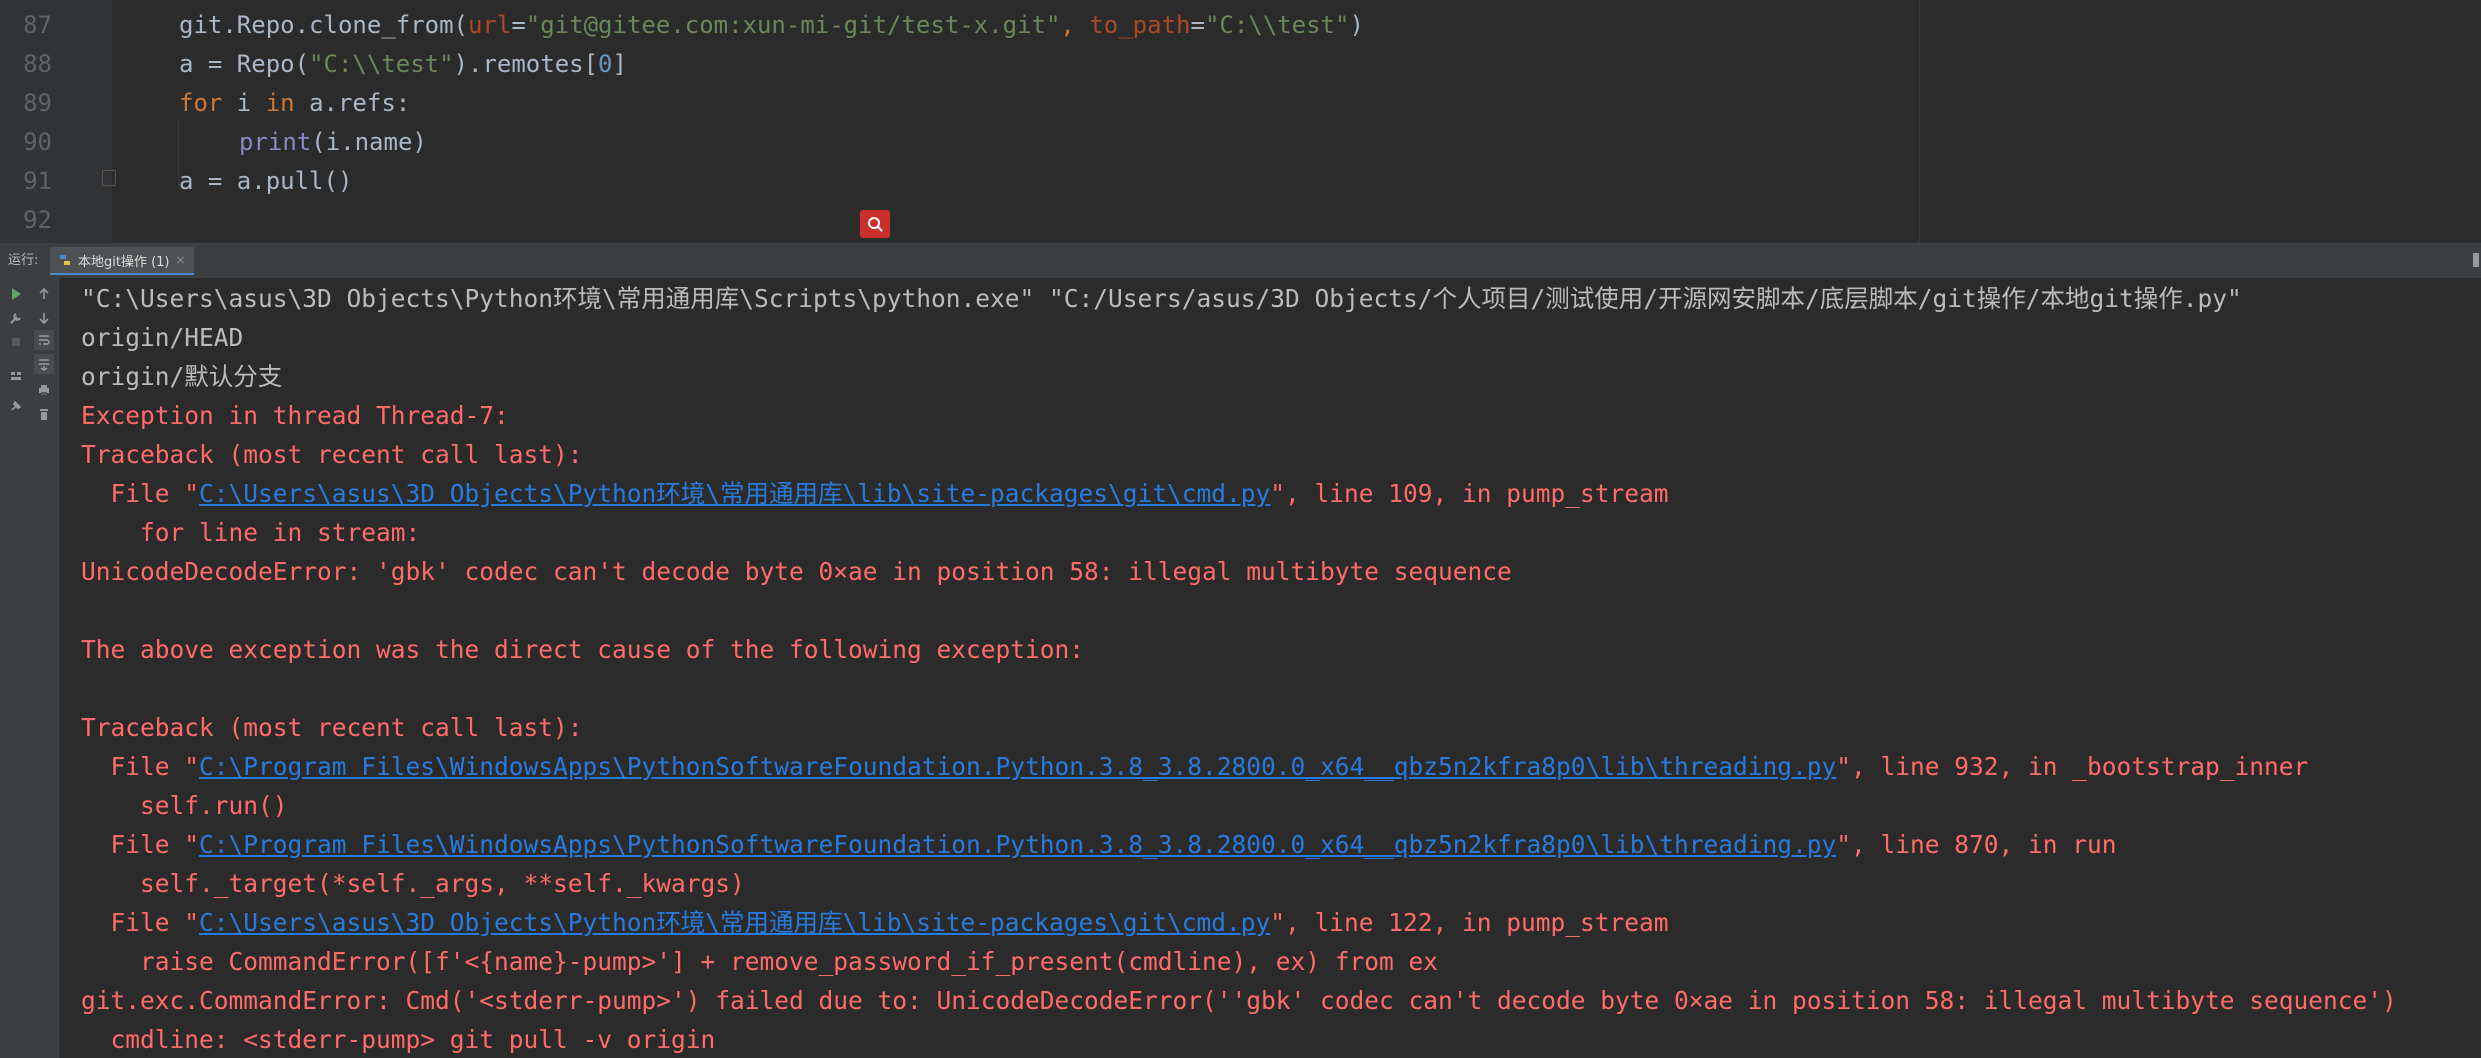 This screenshot has width=2481, height=1058. I want to click on line-number: 87, so click(37, 25).